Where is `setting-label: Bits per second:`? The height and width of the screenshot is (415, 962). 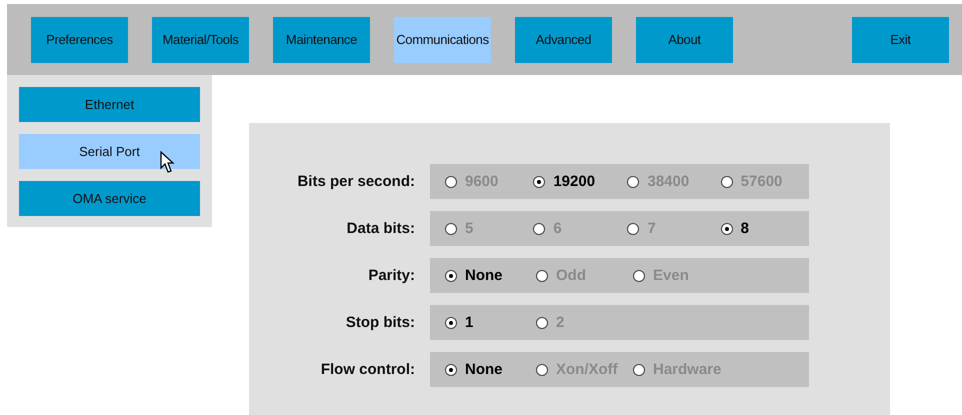
setting-label: Bits per second: is located at coordinates (355, 181).